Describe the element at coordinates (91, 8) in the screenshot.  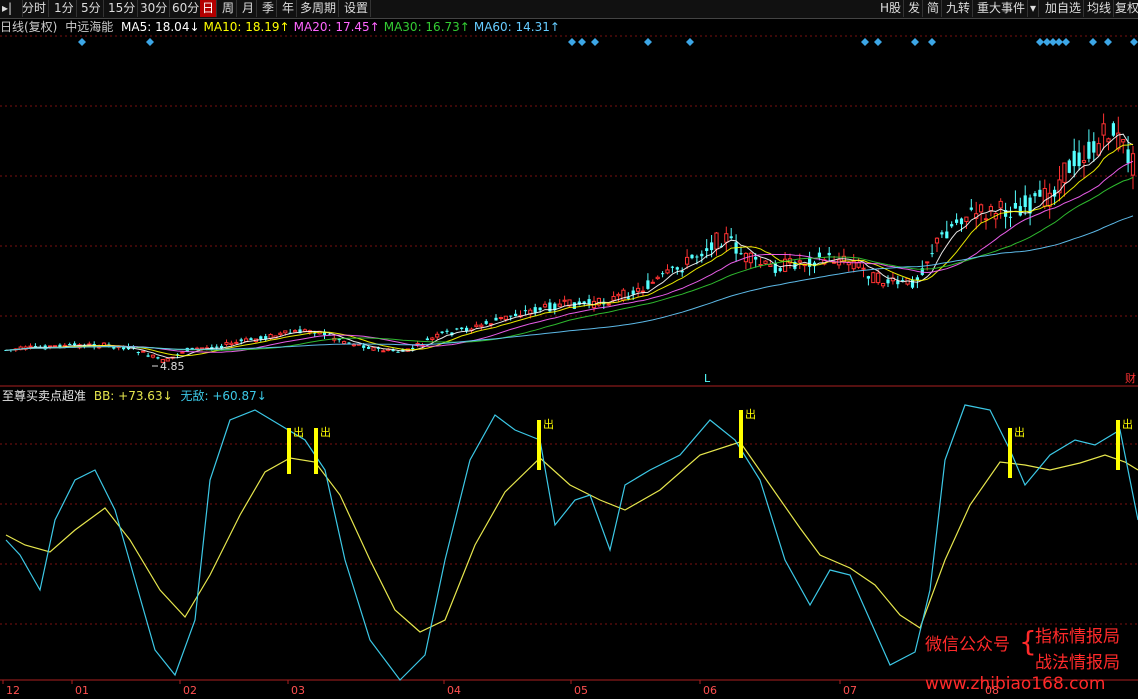
I see `tab-2: 5分` at that location.